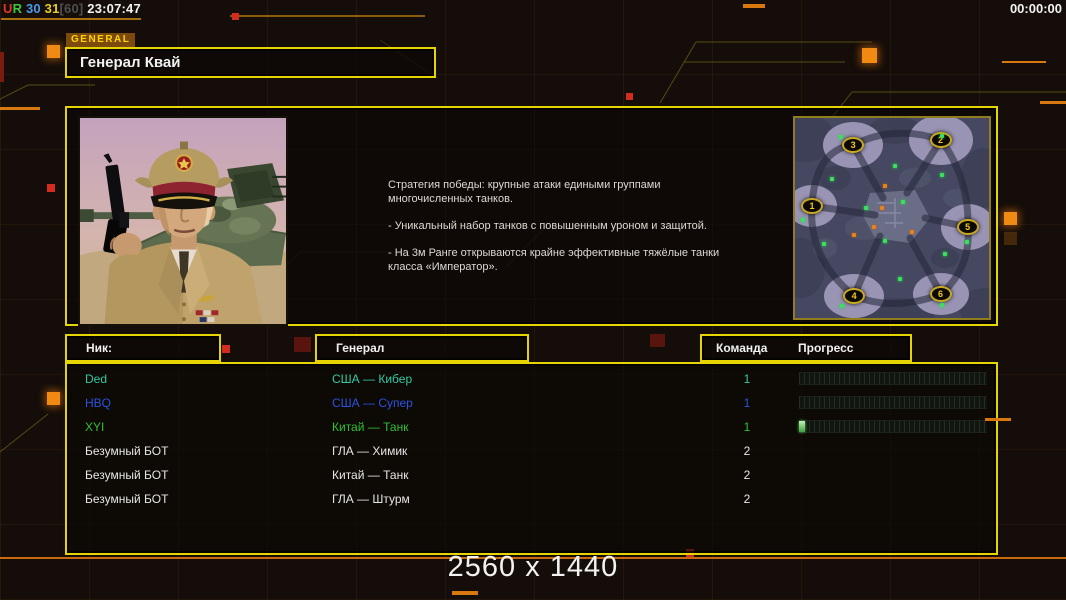 The width and height of the screenshot is (1066, 600). I want to click on top-line-segment, so click(327, 16).